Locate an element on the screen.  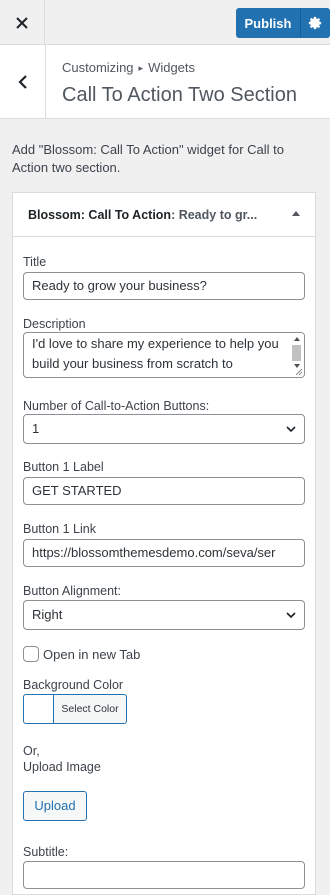
gear-icon is located at coordinates (315, 23).